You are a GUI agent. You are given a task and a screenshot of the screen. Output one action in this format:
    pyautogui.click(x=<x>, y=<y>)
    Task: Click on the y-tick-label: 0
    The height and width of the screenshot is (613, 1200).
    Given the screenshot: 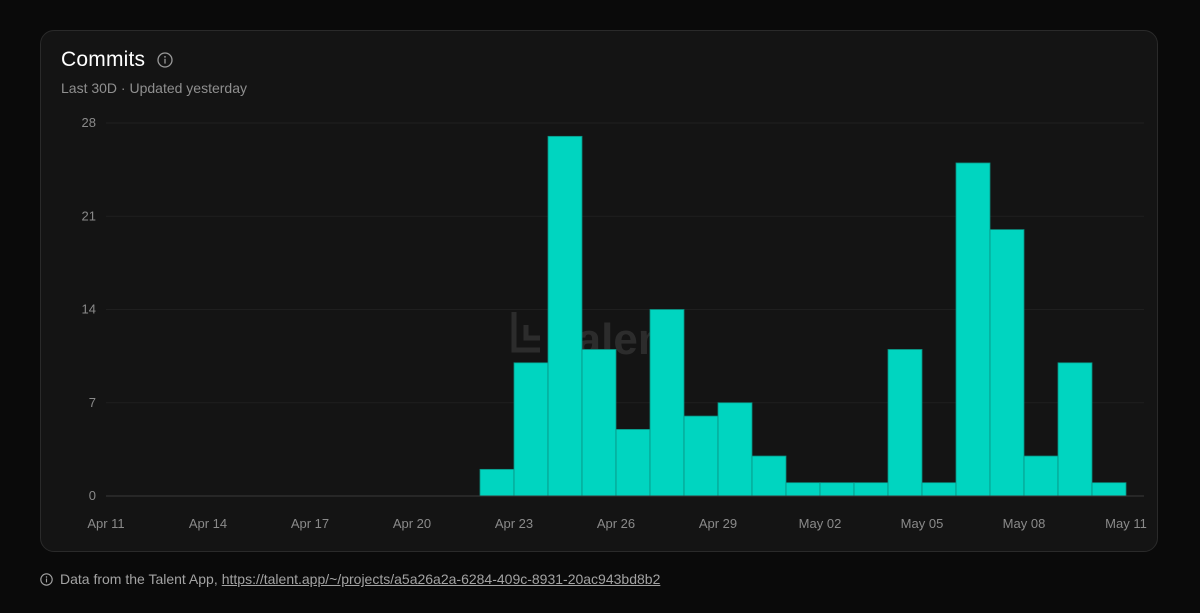 What is the action you would take?
    pyautogui.click(x=92, y=495)
    